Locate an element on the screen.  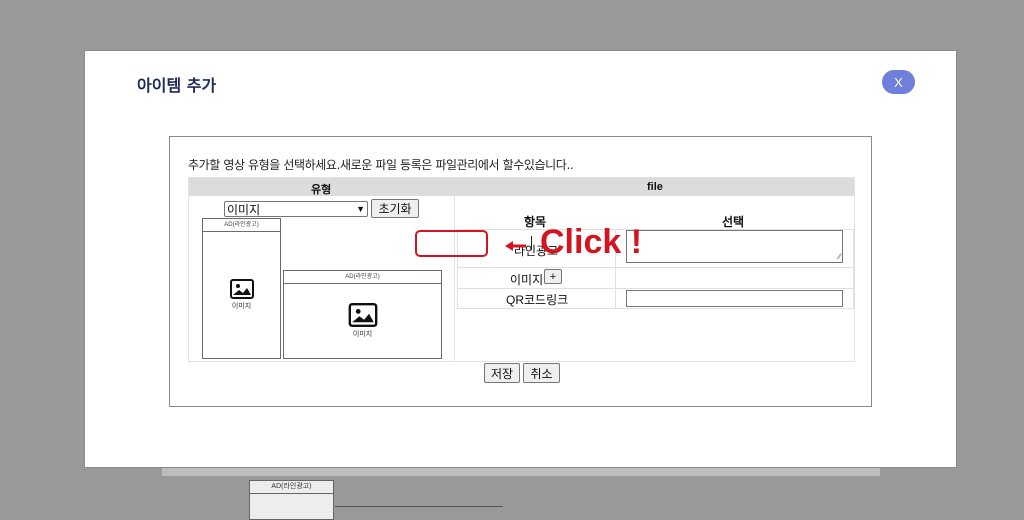
background-divider is located at coordinates (419, 506).